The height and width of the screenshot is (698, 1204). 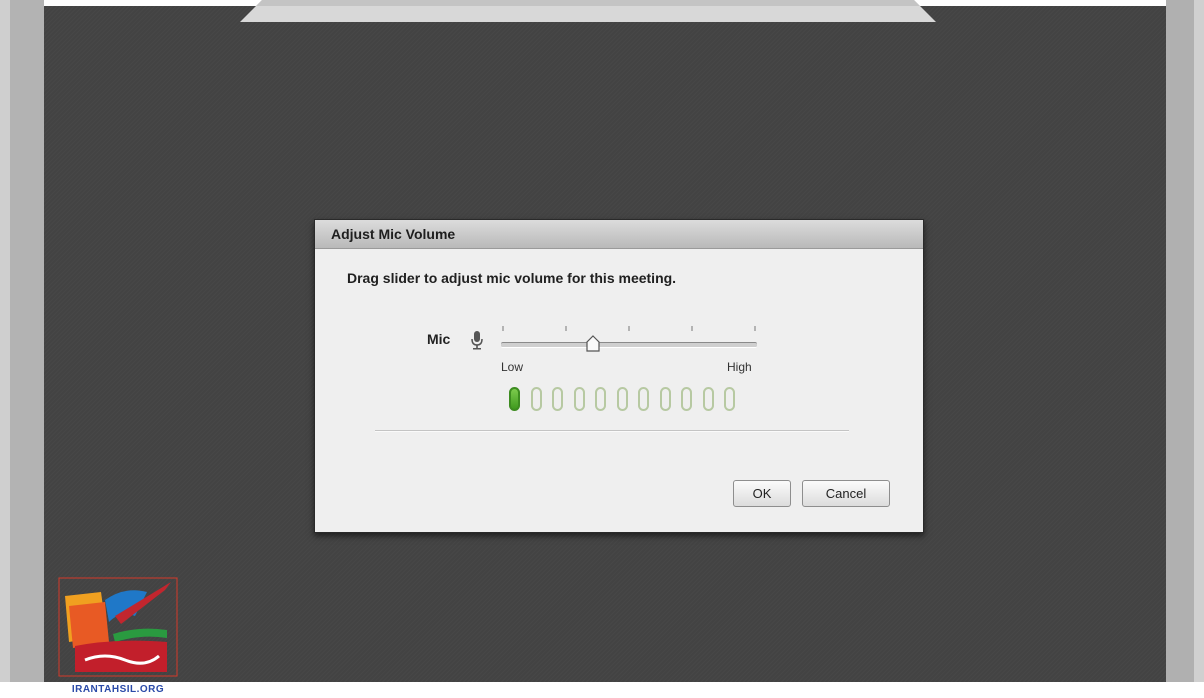 I want to click on slider-low-label: Low, so click(x=512, y=367).